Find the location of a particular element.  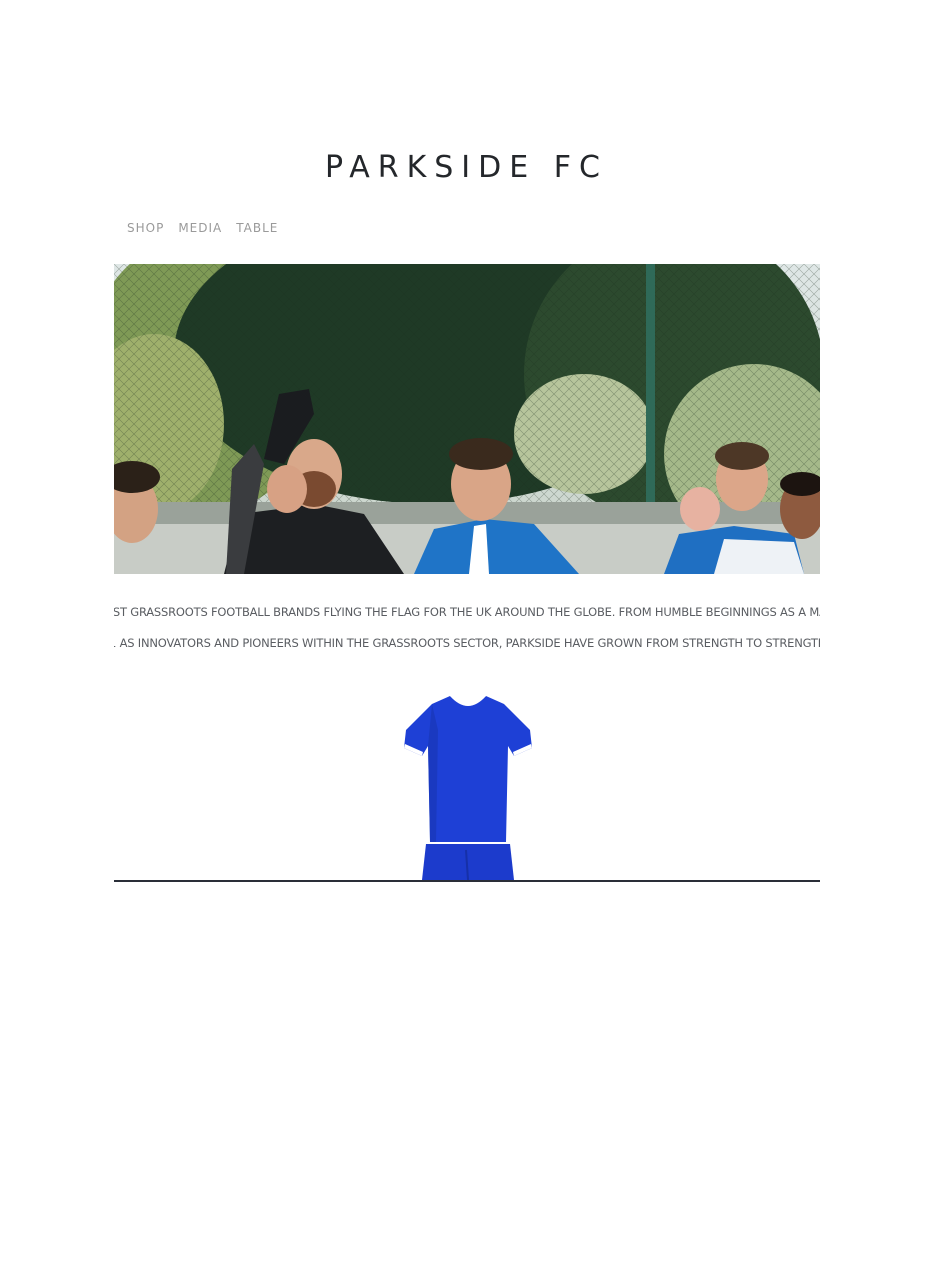

football-kit-image is located at coordinates (467, 785).